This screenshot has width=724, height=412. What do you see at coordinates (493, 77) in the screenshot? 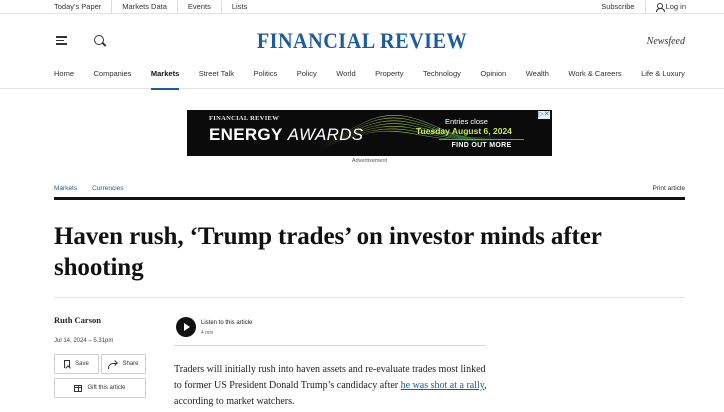
I see `nav-item-opinion: Opinion` at bounding box center [493, 77].